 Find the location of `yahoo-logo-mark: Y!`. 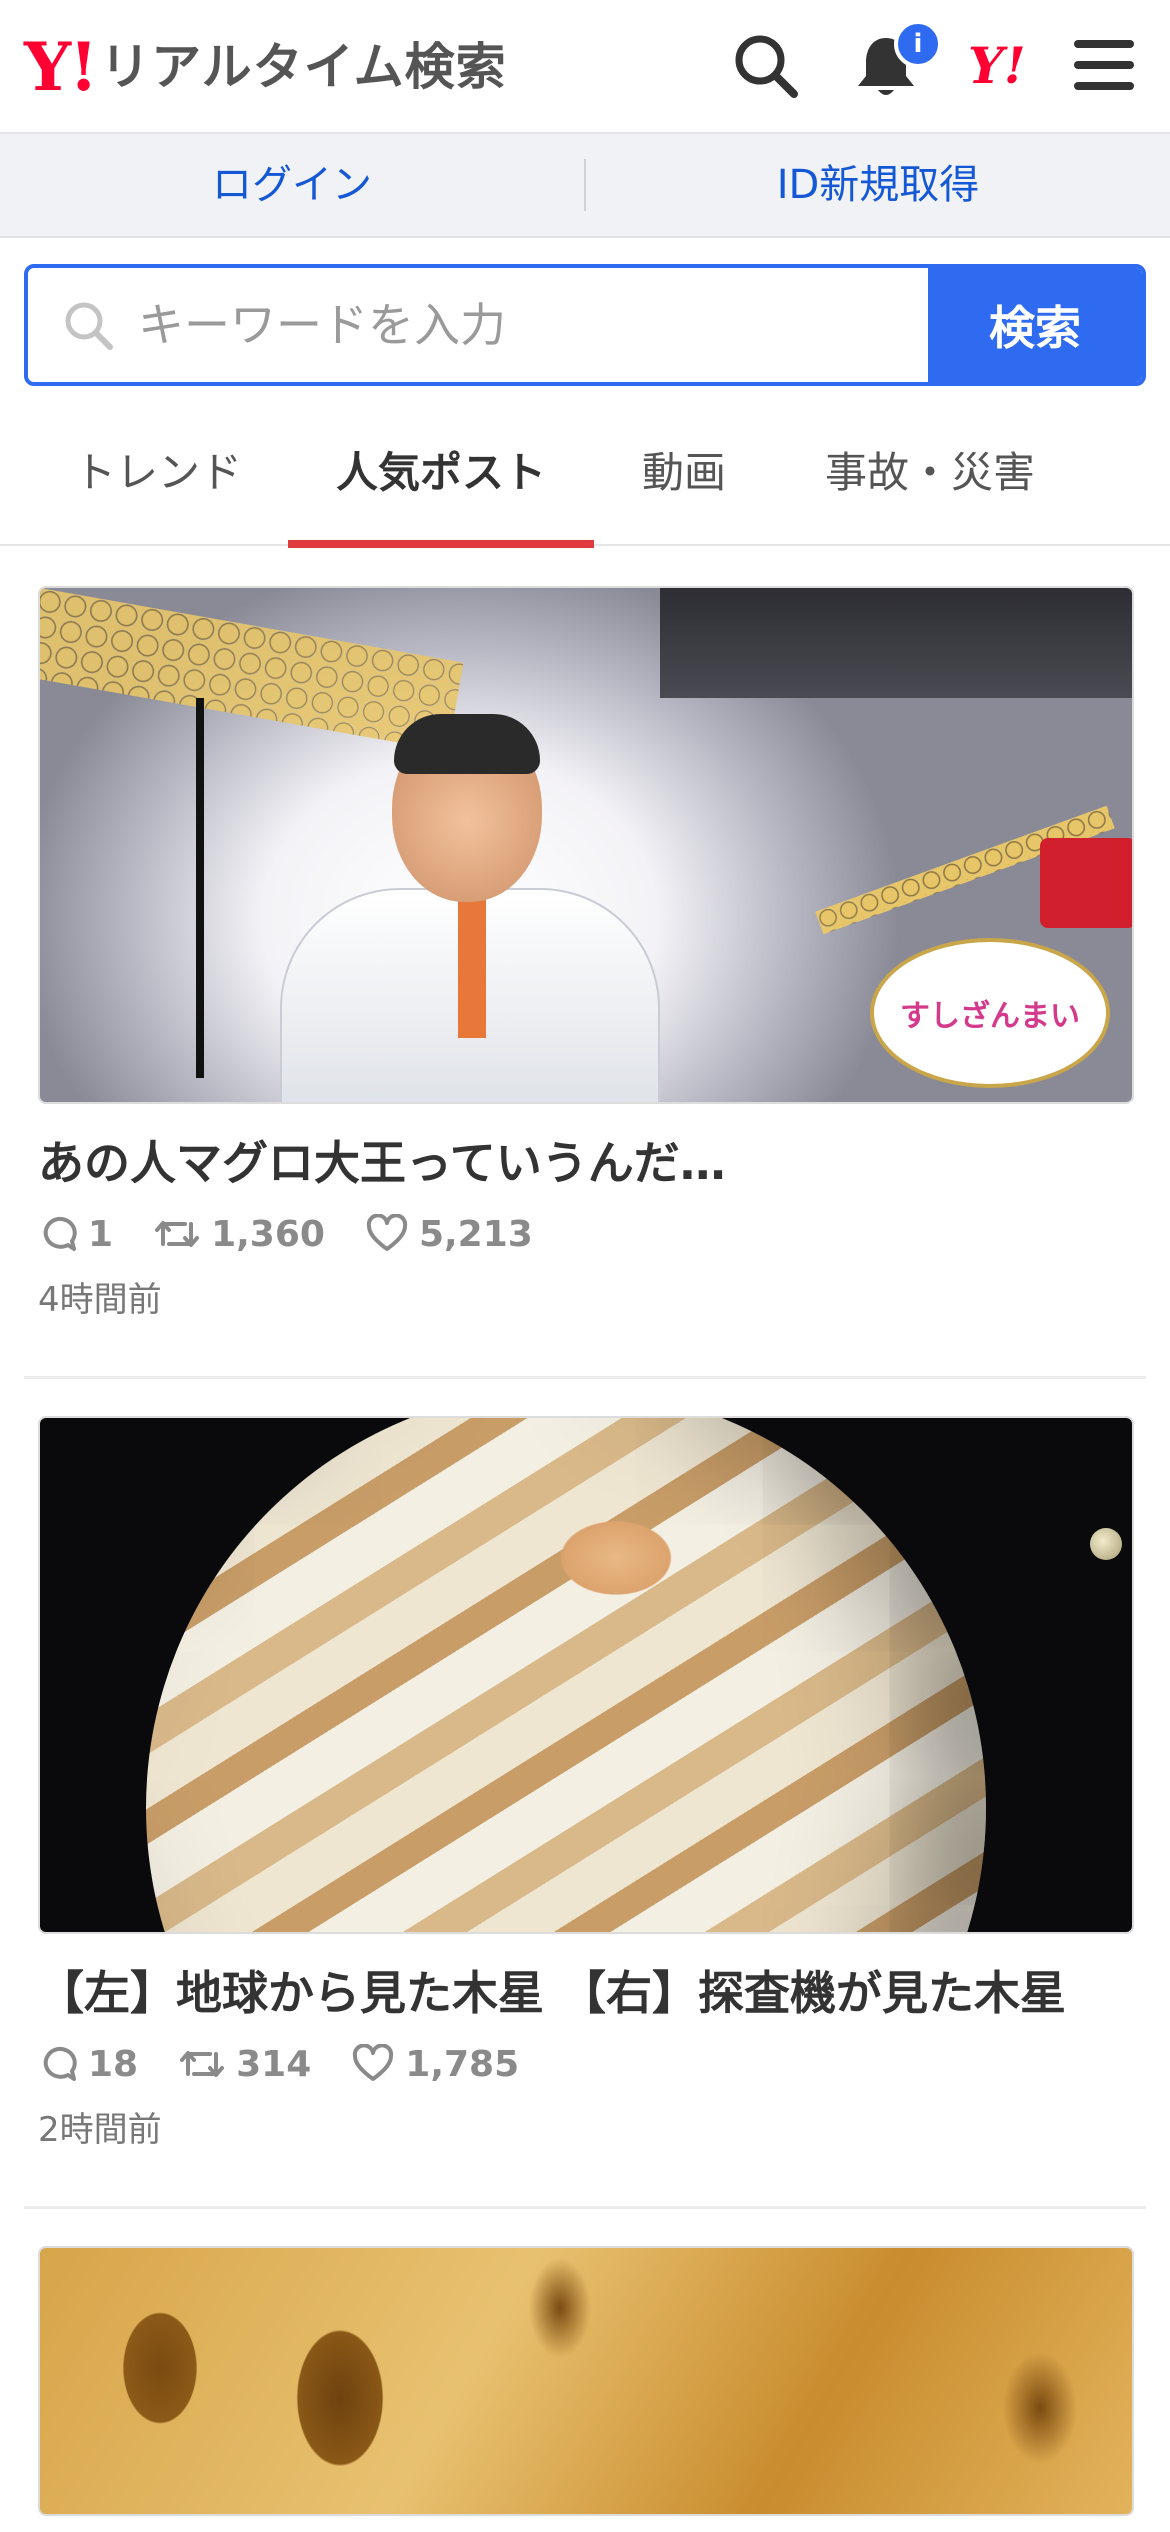

yahoo-logo-mark: Y! is located at coordinates (61, 67).